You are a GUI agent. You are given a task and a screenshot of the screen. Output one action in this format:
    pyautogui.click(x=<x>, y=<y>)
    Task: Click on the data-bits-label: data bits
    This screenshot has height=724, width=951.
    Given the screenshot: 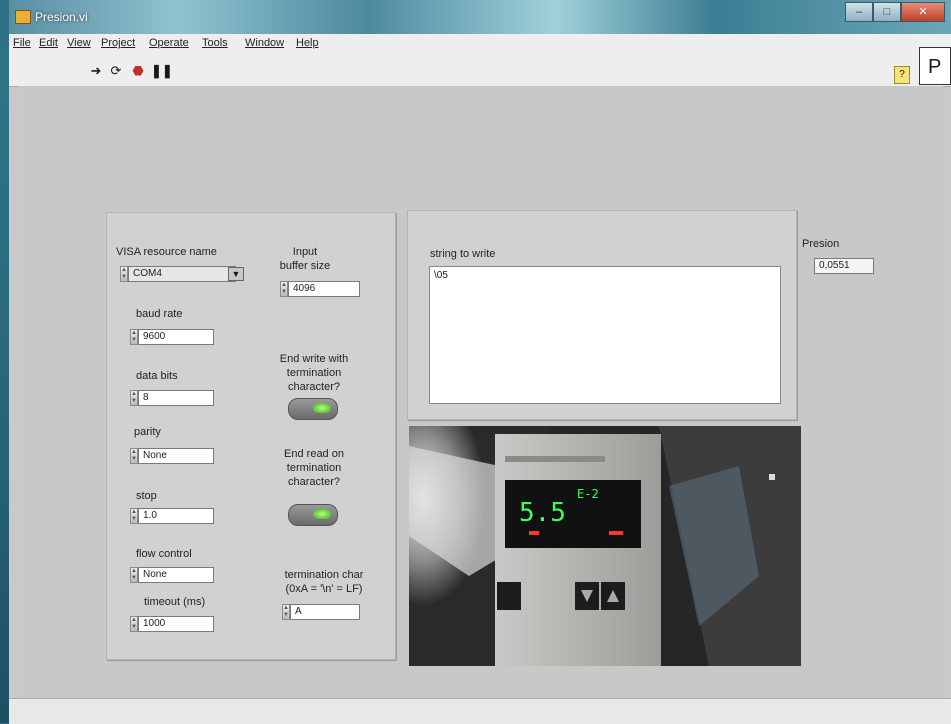 What is the action you would take?
    pyautogui.click(x=157, y=376)
    